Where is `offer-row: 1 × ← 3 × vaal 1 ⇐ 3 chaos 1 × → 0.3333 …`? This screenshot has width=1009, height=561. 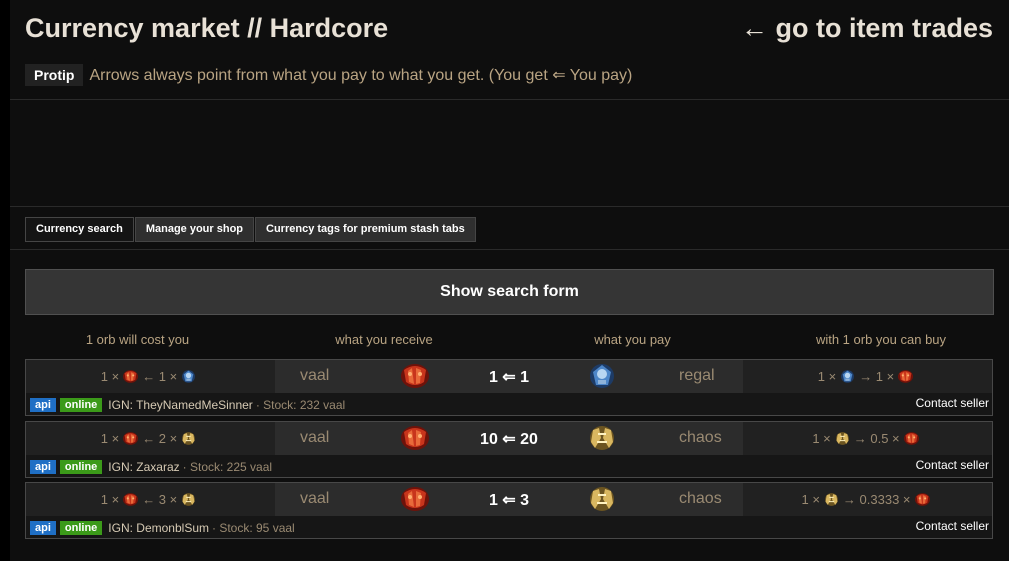 offer-row: 1 × ← 3 × vaal 1 ⇐ 3 chaos 1 × → 0.3333 … is located at coordinates (509, 510).